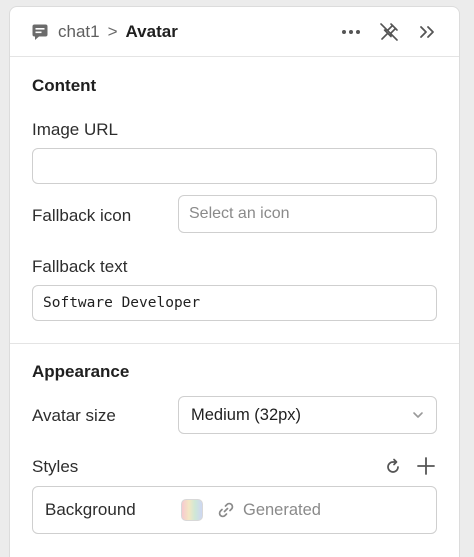 The image size is (474, 557). I want to click on breadcrumb: chat1 > Avatar, so click(186, 32).